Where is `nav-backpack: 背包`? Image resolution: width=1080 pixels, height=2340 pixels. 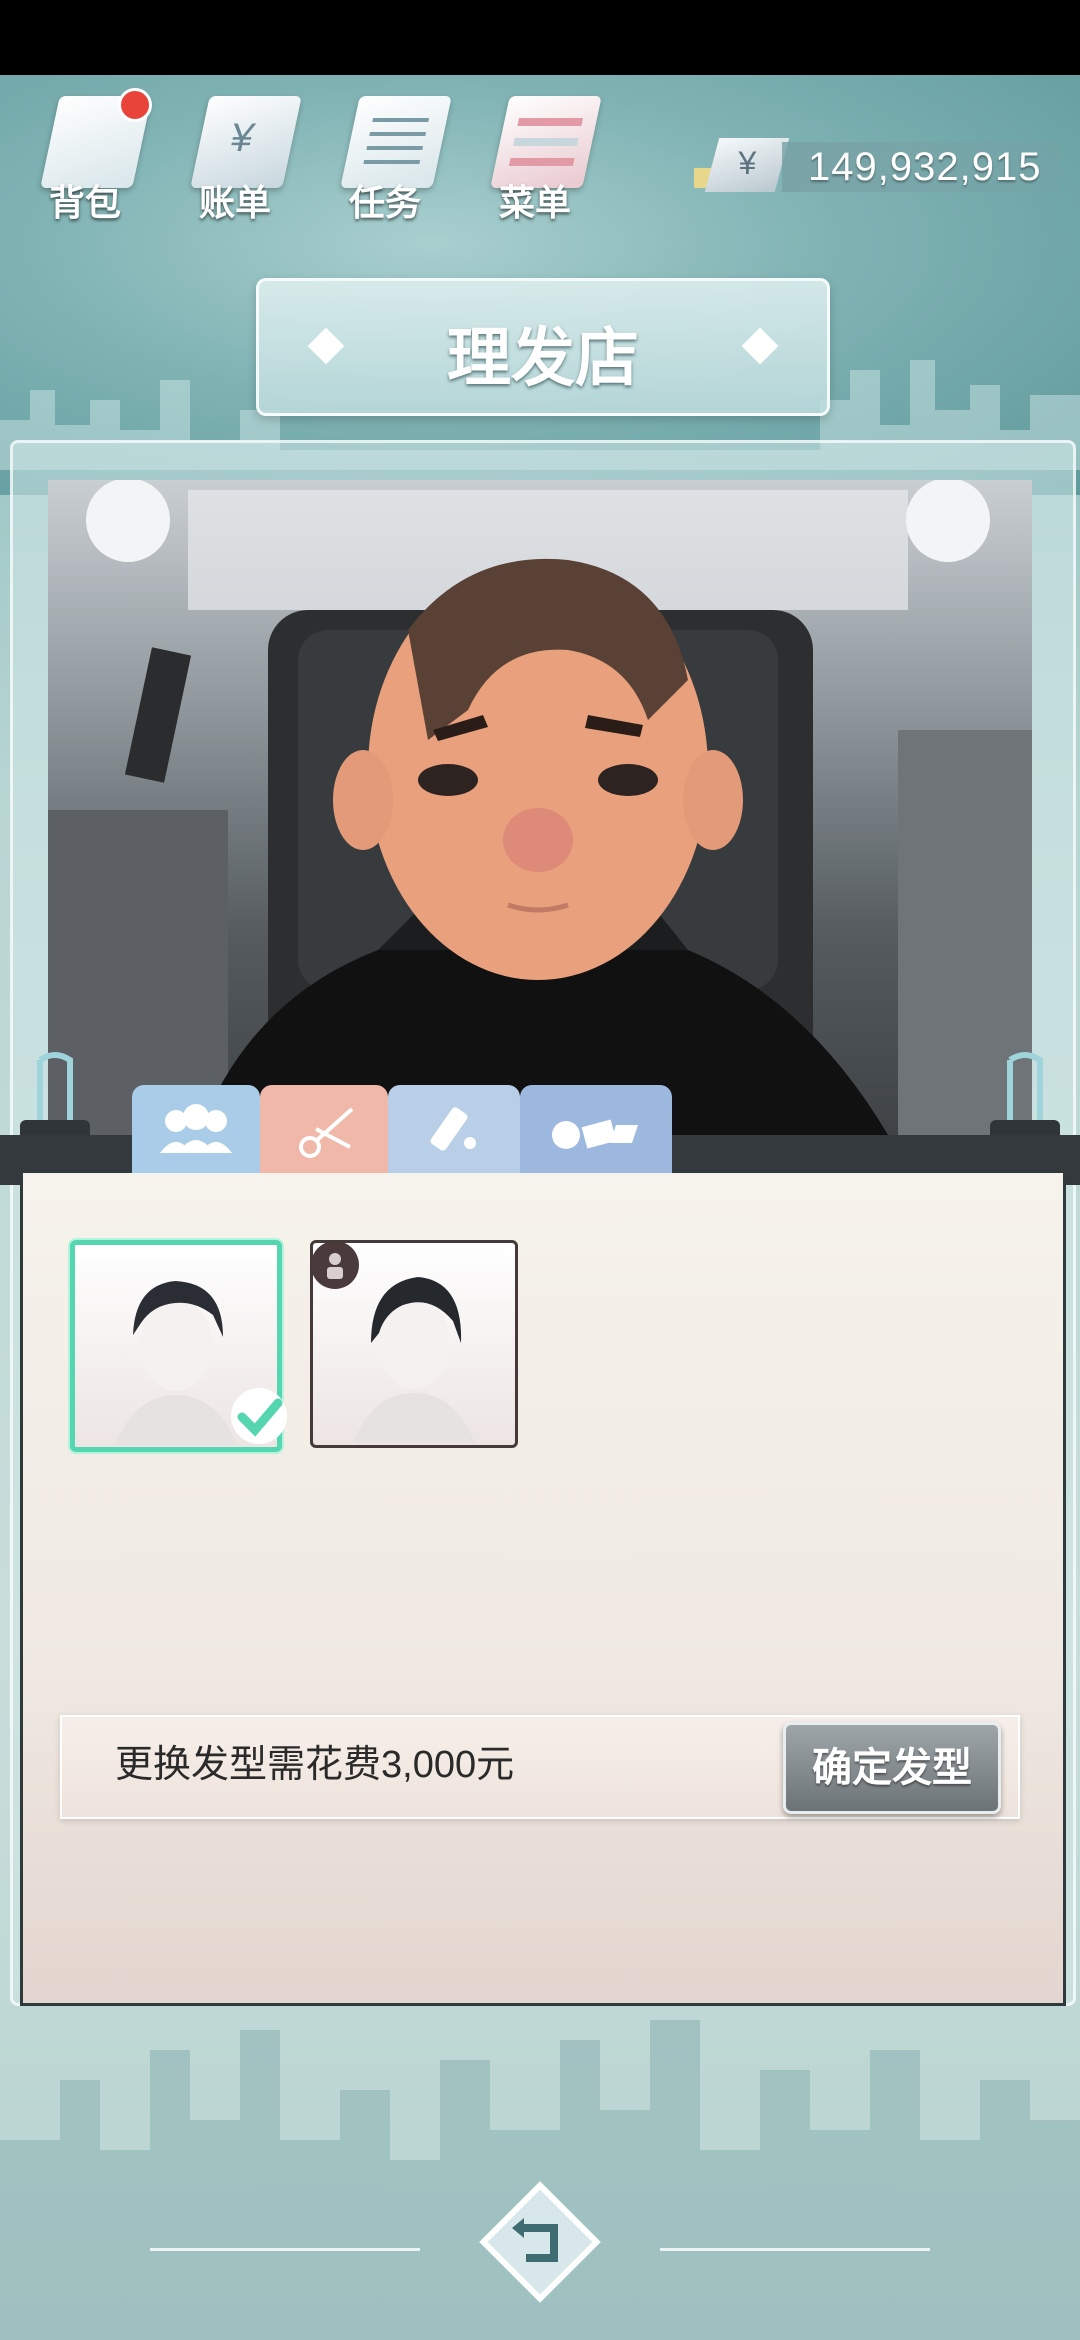
nav-backpack: 背包 is located at coordinates (95, 158).